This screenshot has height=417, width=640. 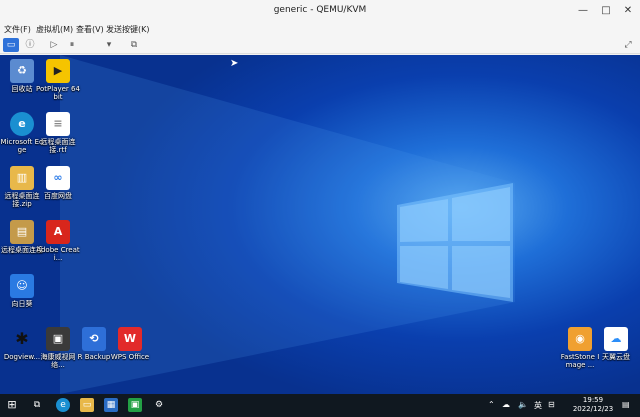 What do you see at coordinates (134, 45) in the screenshot?
I see `snapshot-icon: ⧉` at bounding box center [134, 45].